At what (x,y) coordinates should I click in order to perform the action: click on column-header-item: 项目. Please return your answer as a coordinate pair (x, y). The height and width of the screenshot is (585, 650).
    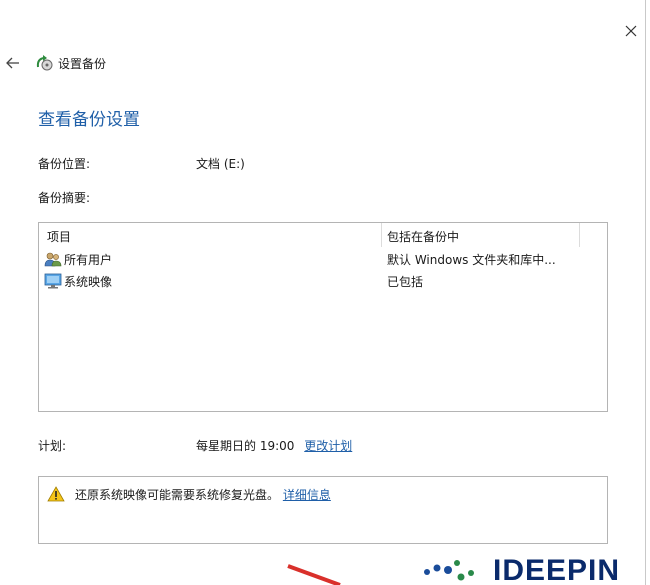
    Looking at the image, I should click on (59, 236).